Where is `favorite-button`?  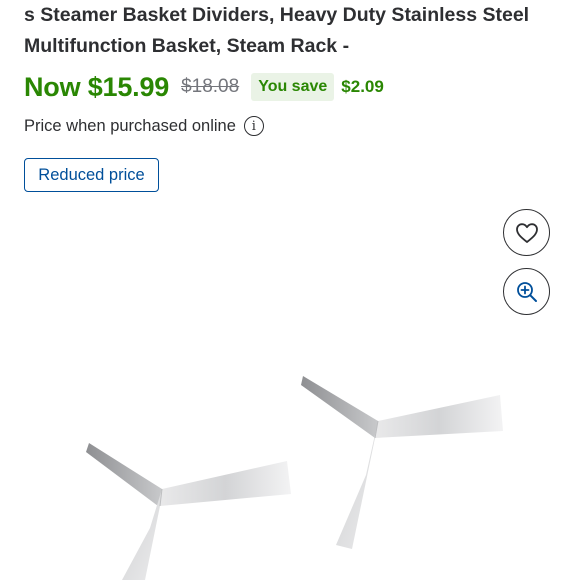
favorite-button is located at coordinates (526, 232).